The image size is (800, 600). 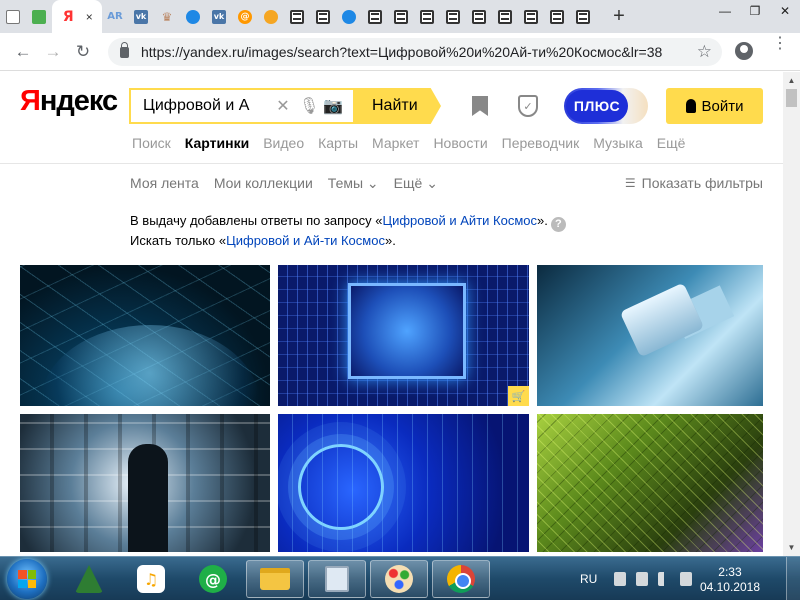 I want to click on browser-menu-icon: ⋮, so click(x=780, y=44).